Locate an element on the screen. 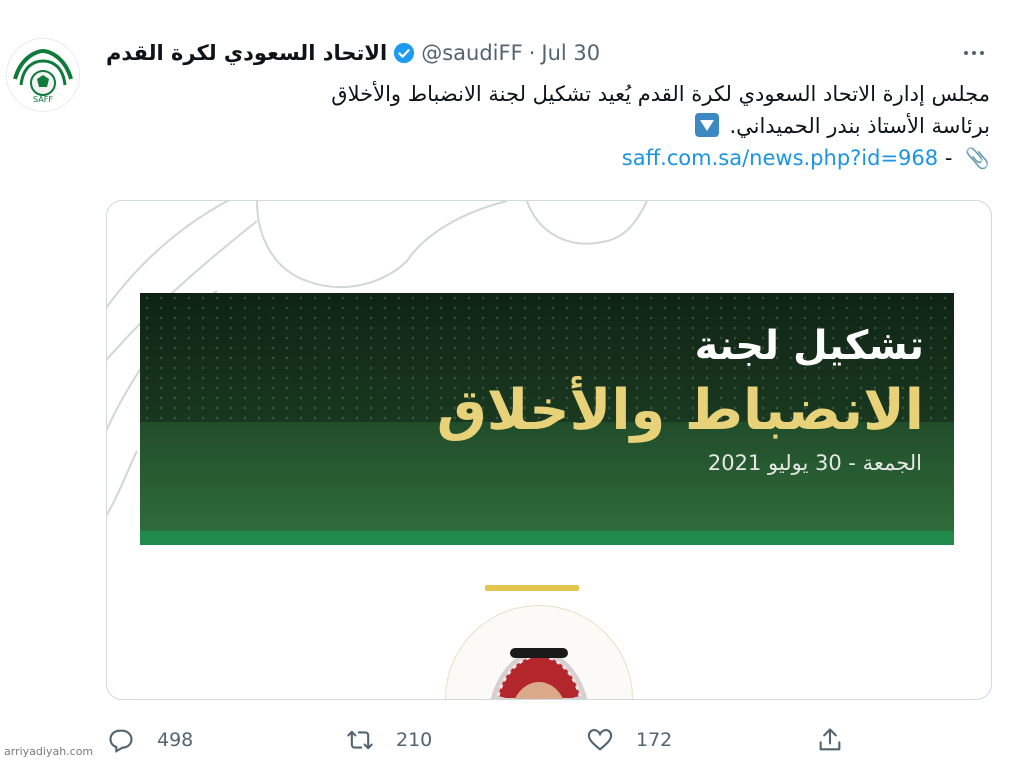  tweet-text-line-2-text: برئاسة الأستاذ بندر الحميداني. is located at coordinates (859, 126).